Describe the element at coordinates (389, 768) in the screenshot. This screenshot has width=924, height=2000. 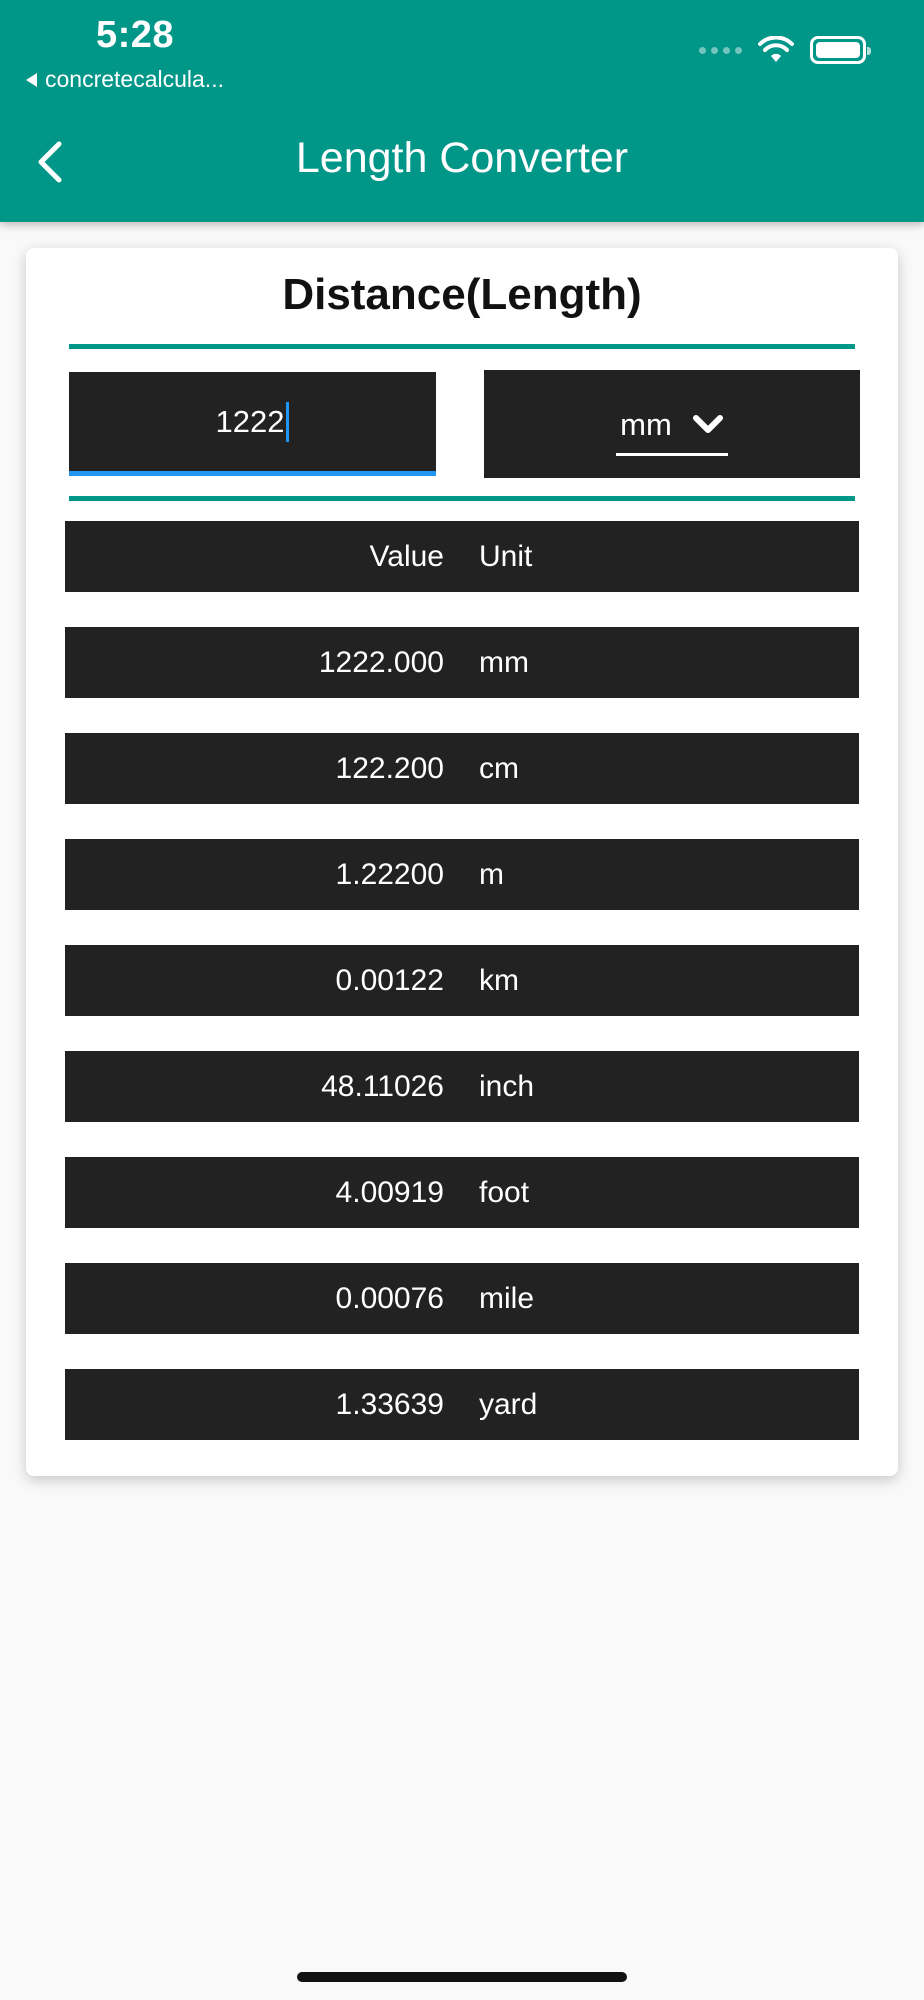
I see `row-value: 122.200` at that location.